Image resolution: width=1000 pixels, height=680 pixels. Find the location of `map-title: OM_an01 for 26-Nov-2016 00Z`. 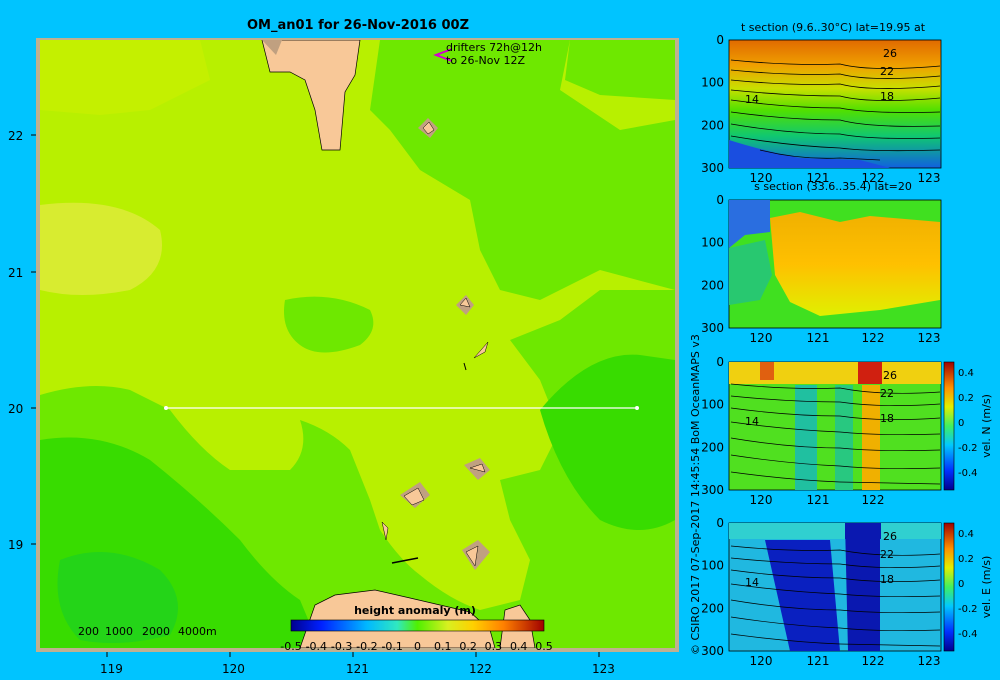

map-title: OM_an01 for 26-Nov-2016 00Z is located at coordinates (358, 25).